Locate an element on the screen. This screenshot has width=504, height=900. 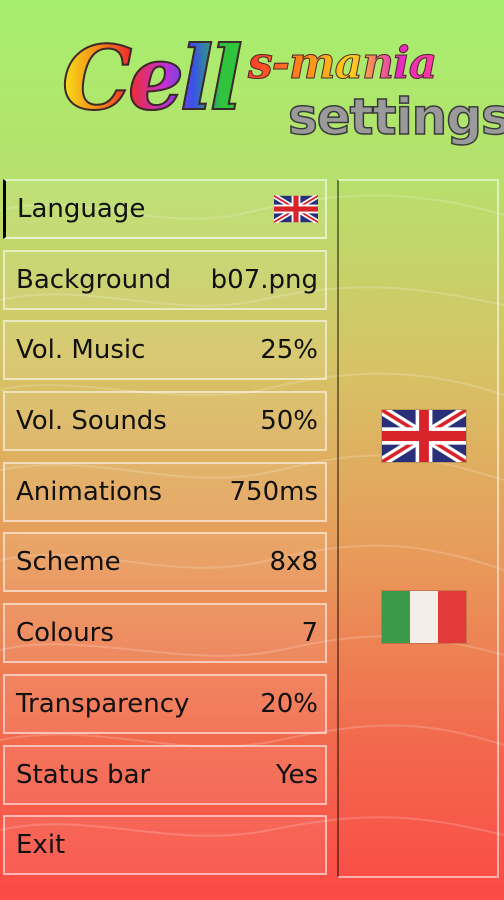
menu-item-scheme: Scheme 8x8 is located at coordinates (165, 562).